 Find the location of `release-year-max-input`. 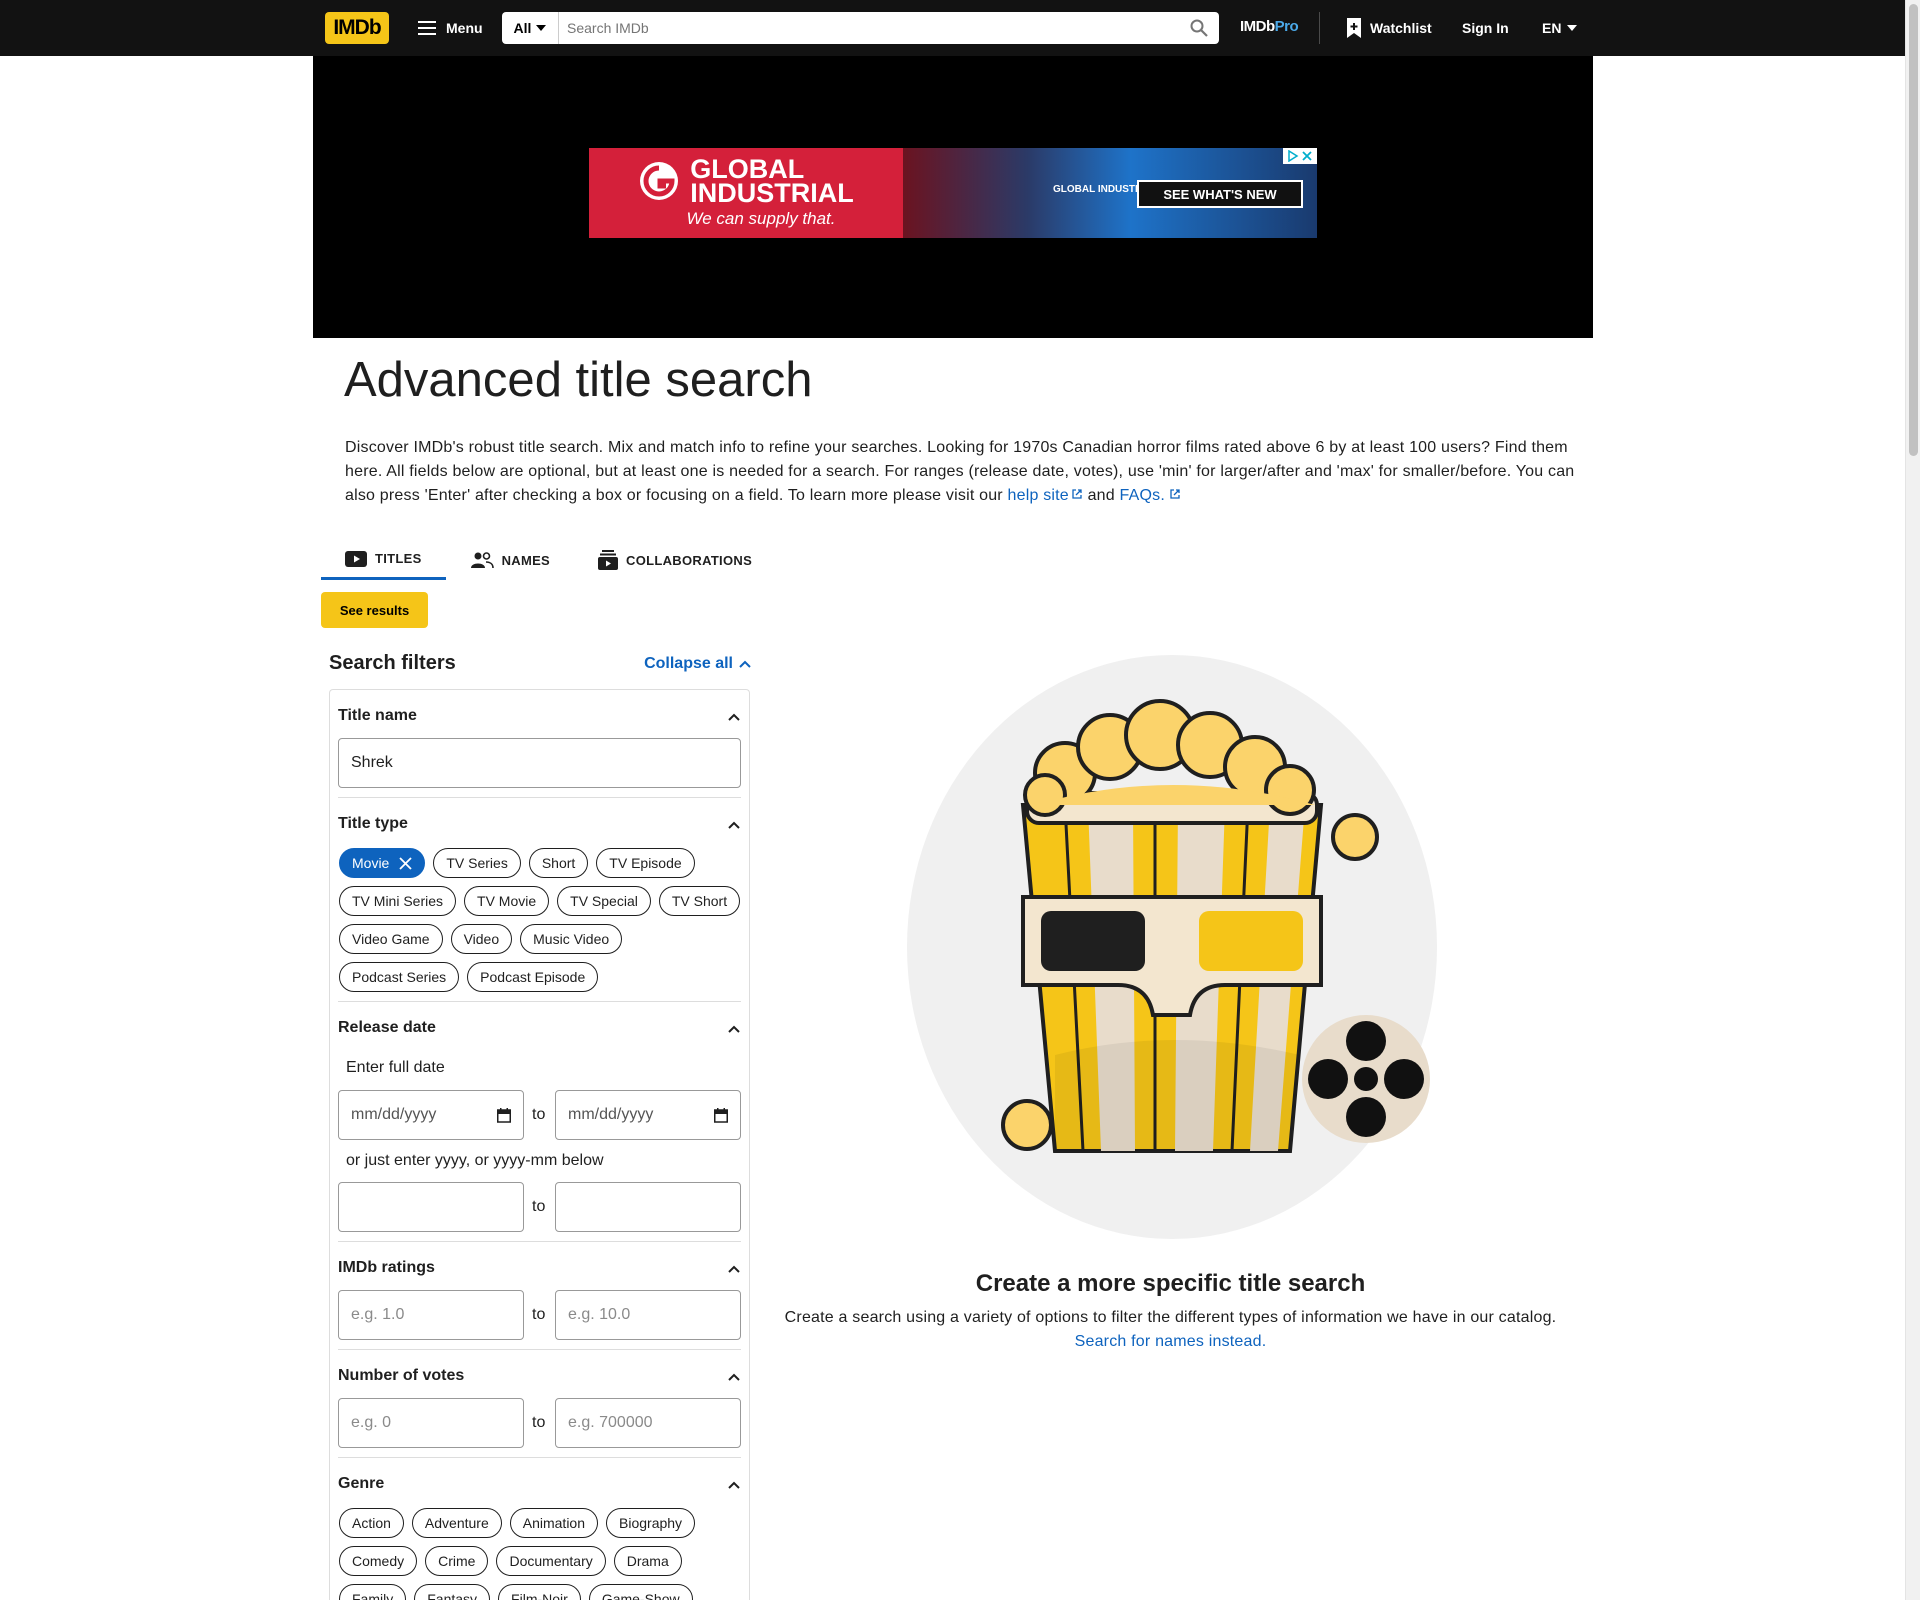

release-year-max-input is located at coordinates (648, 1207).